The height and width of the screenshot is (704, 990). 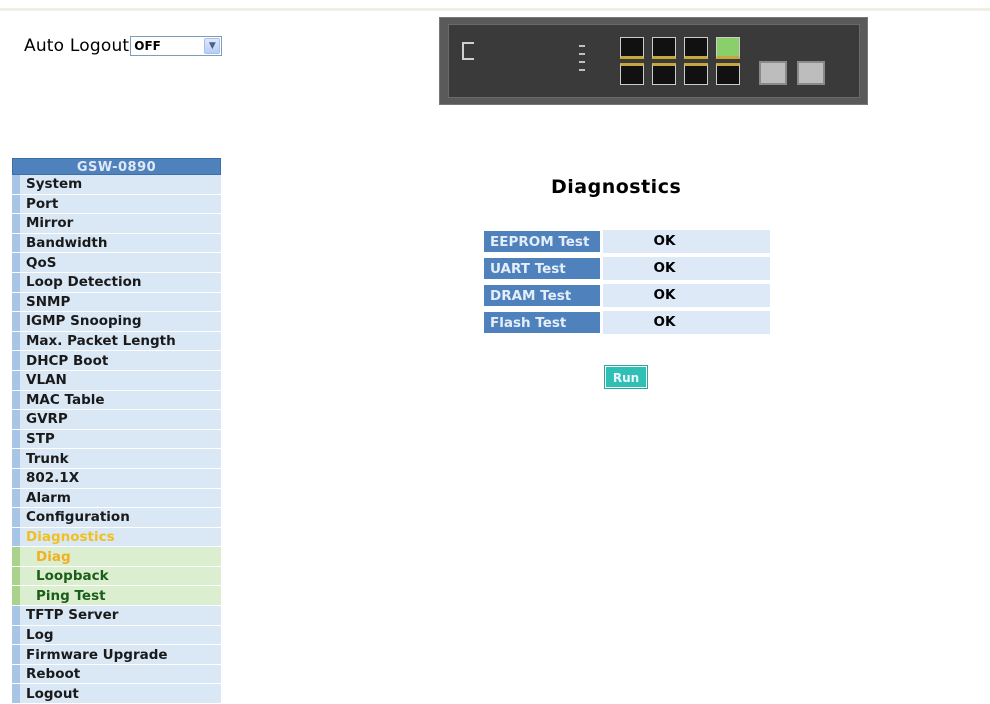 What do you see at coordinates (116, 537) in the screenshot?
I see `sidebar-item-diagnostics: Diagnostics` at bounding box center [116, 537].